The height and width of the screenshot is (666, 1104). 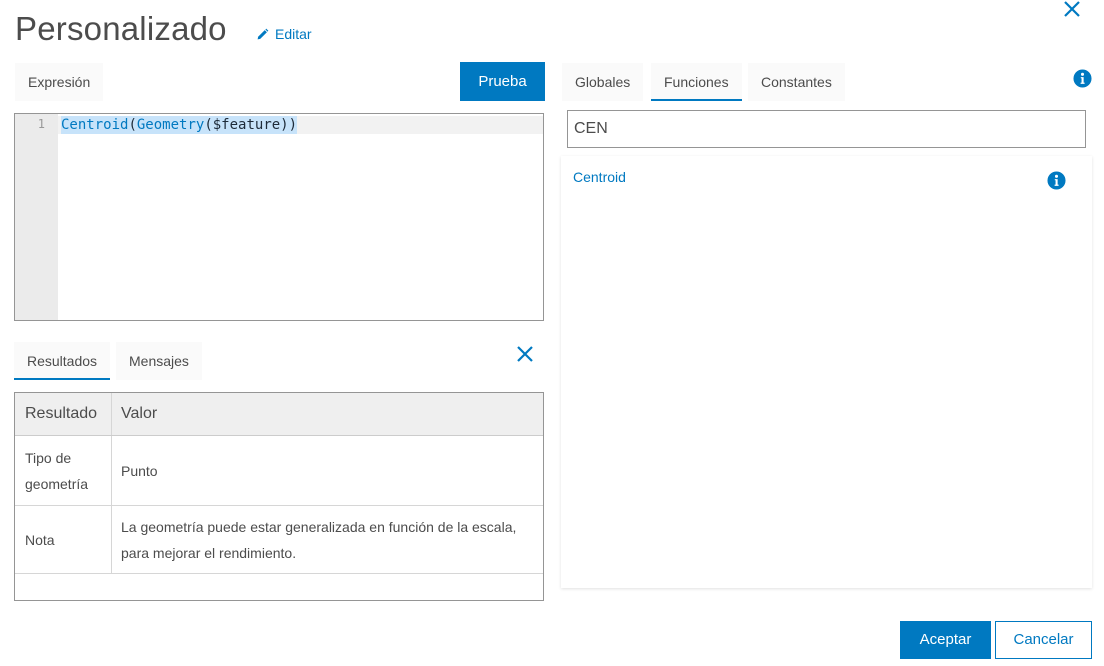 What do you see at coordinates (132, 125) in the screenshot?
I see `code-token-paren: (` at bounding box center [132, 125].